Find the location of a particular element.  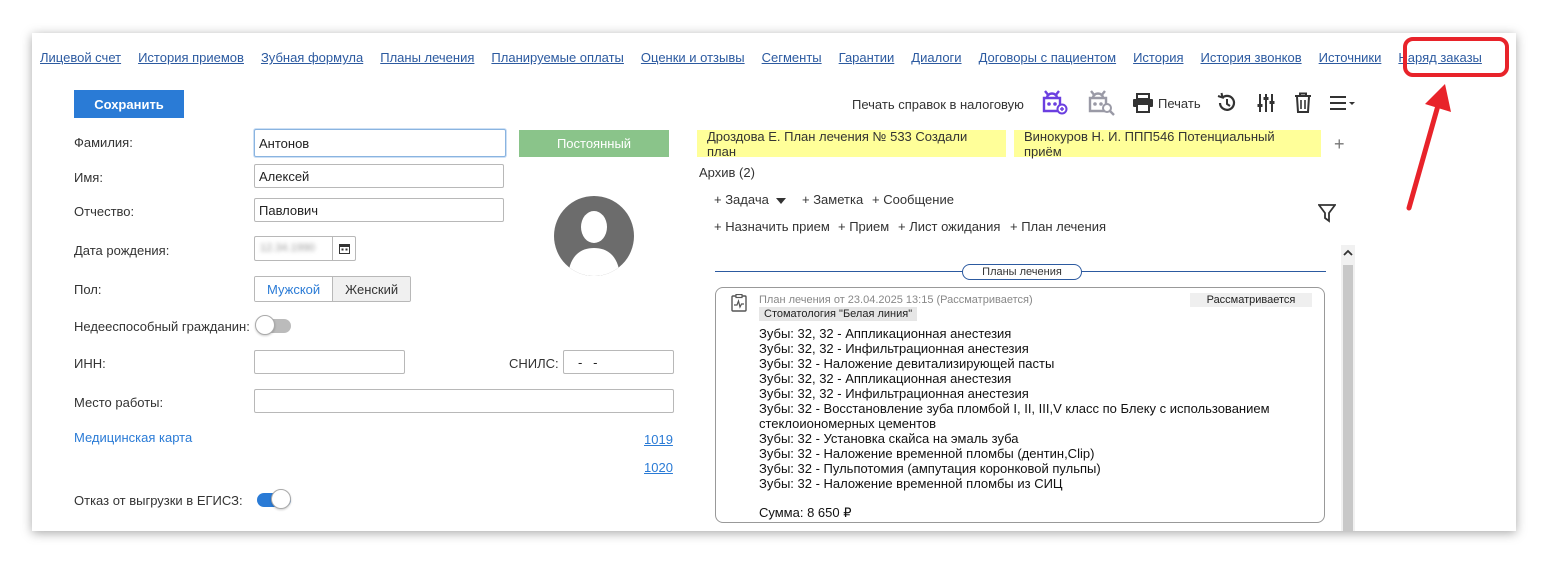

surname-label: Фамилия: is located at coordinates (103, 142).